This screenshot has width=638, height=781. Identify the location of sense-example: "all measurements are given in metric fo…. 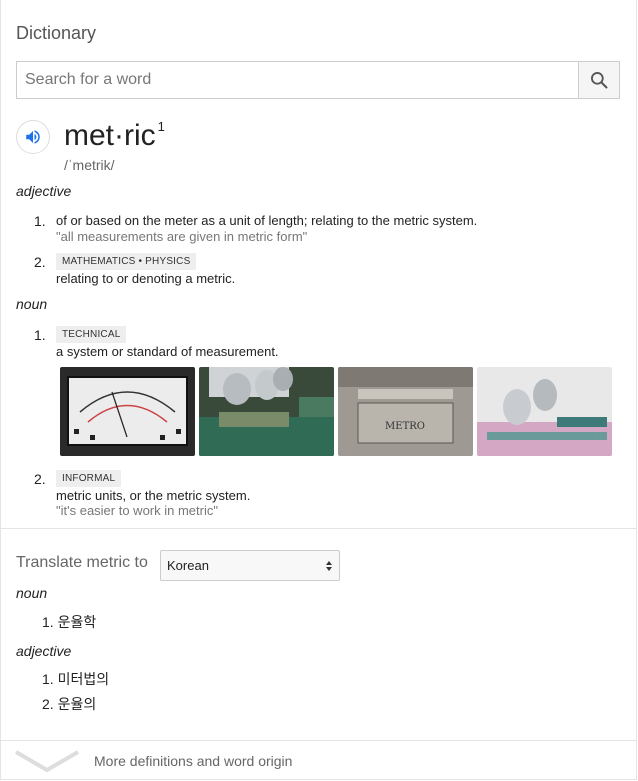
(182, 236).